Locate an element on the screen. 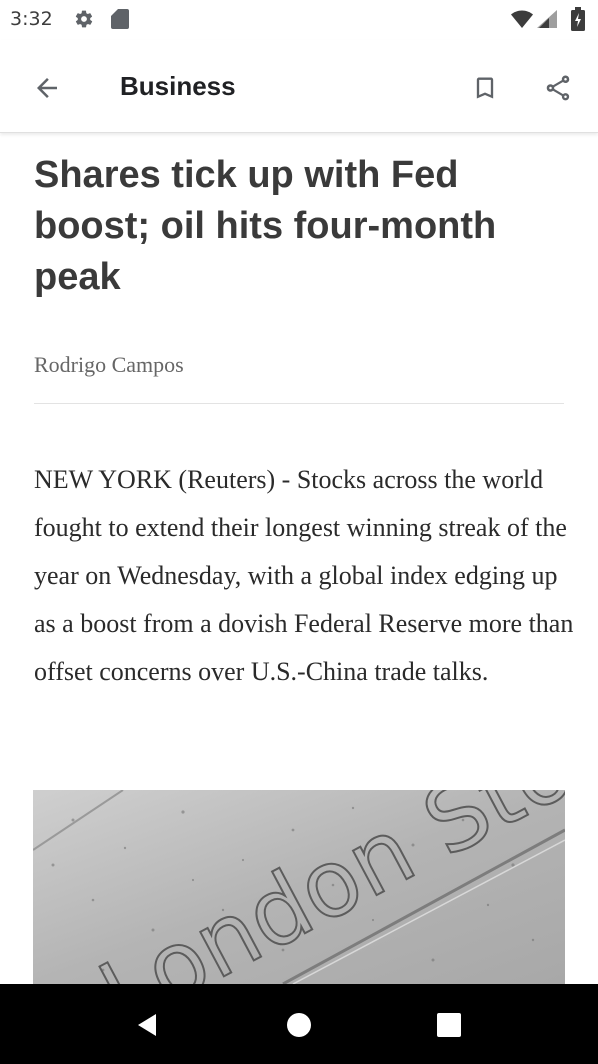 This screenshot has height=1064, width=598. gear-icon is located at coordinates (84, 19).